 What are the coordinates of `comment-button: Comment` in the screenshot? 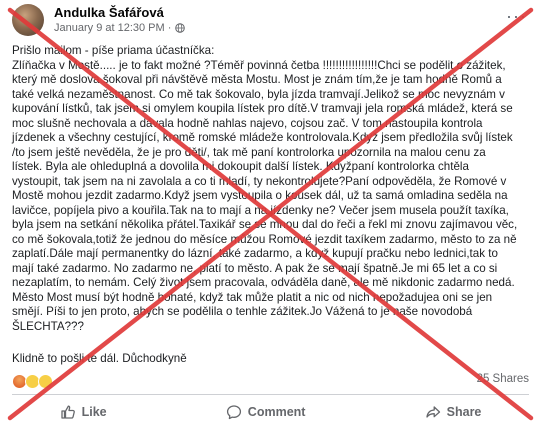 It's located at (266, 412).